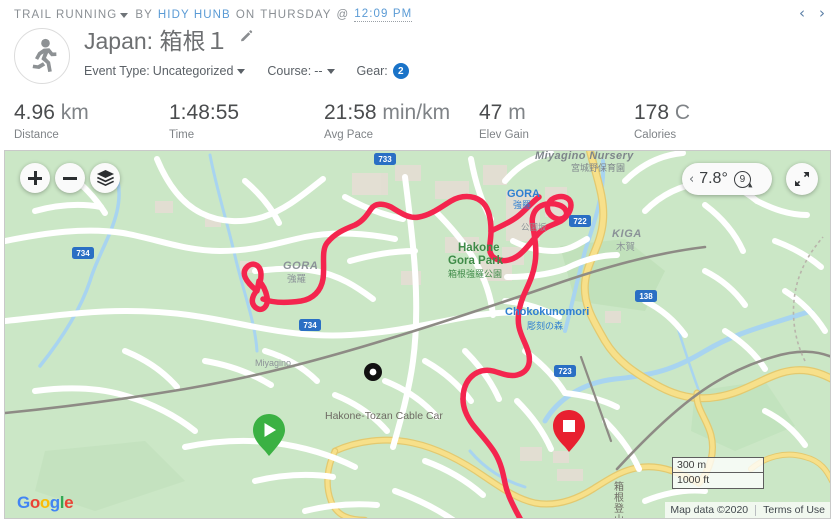 This screenshot has height=523, width=835. Describe the element at coordinates (373, 372) in the screenshot. I see `waypoint-dot-black` at that location.